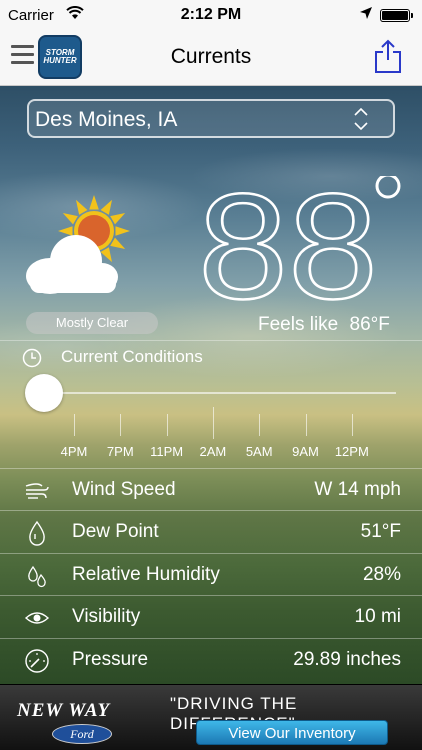  What do you see at coordinates (37, 660) in the screenshot?
I see `gauge-icon` at bounding box center [37, 660].